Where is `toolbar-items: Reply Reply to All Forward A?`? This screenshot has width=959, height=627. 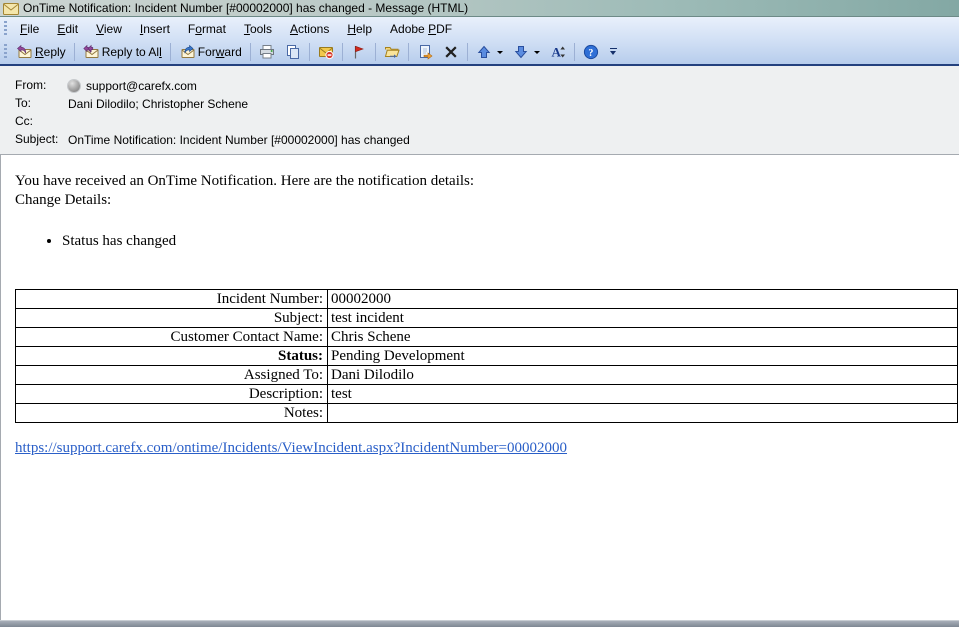
toolbar-items: Reply Reply to All Forward A? is located at coordinates (307, 52).